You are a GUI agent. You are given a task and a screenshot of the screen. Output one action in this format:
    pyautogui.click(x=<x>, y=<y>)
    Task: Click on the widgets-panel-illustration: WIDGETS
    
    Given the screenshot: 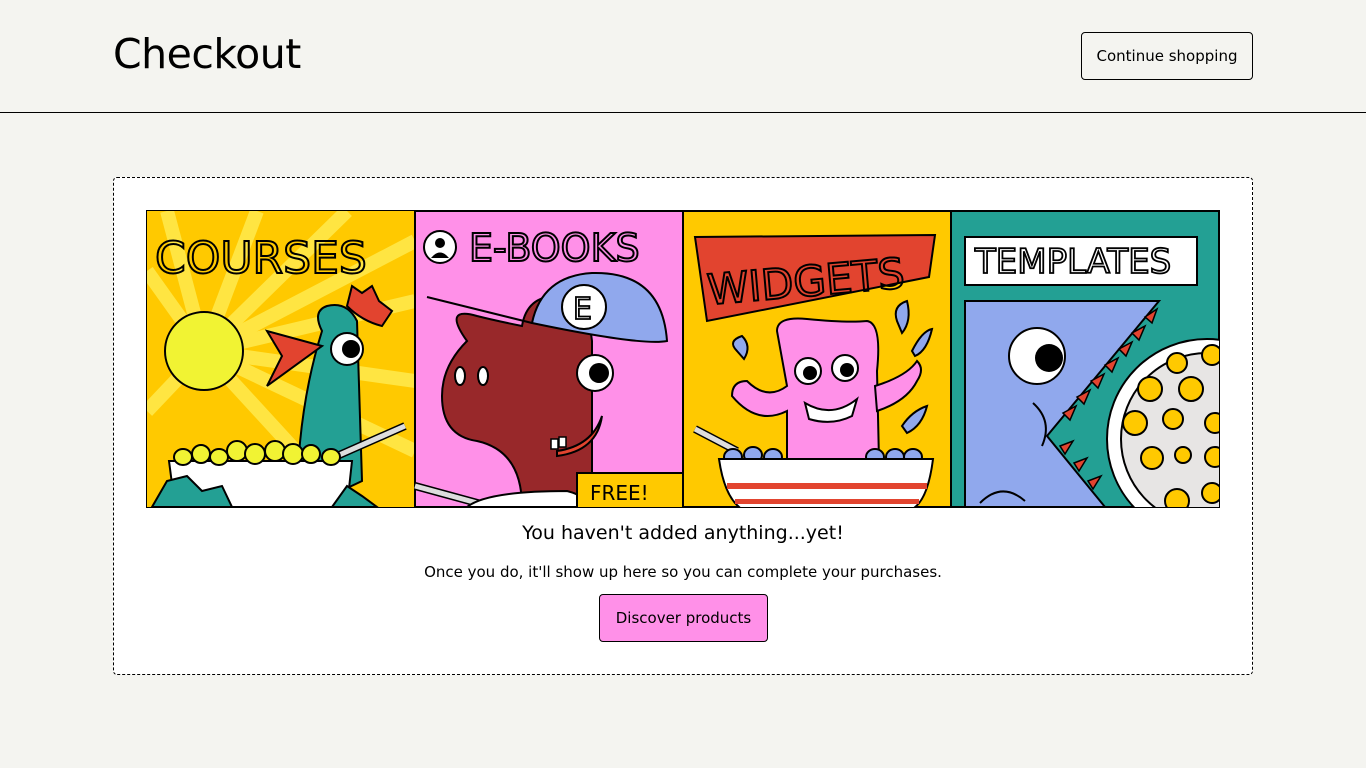 What is the action you would take?
    pyautogui.click(x=817, y=359)
    